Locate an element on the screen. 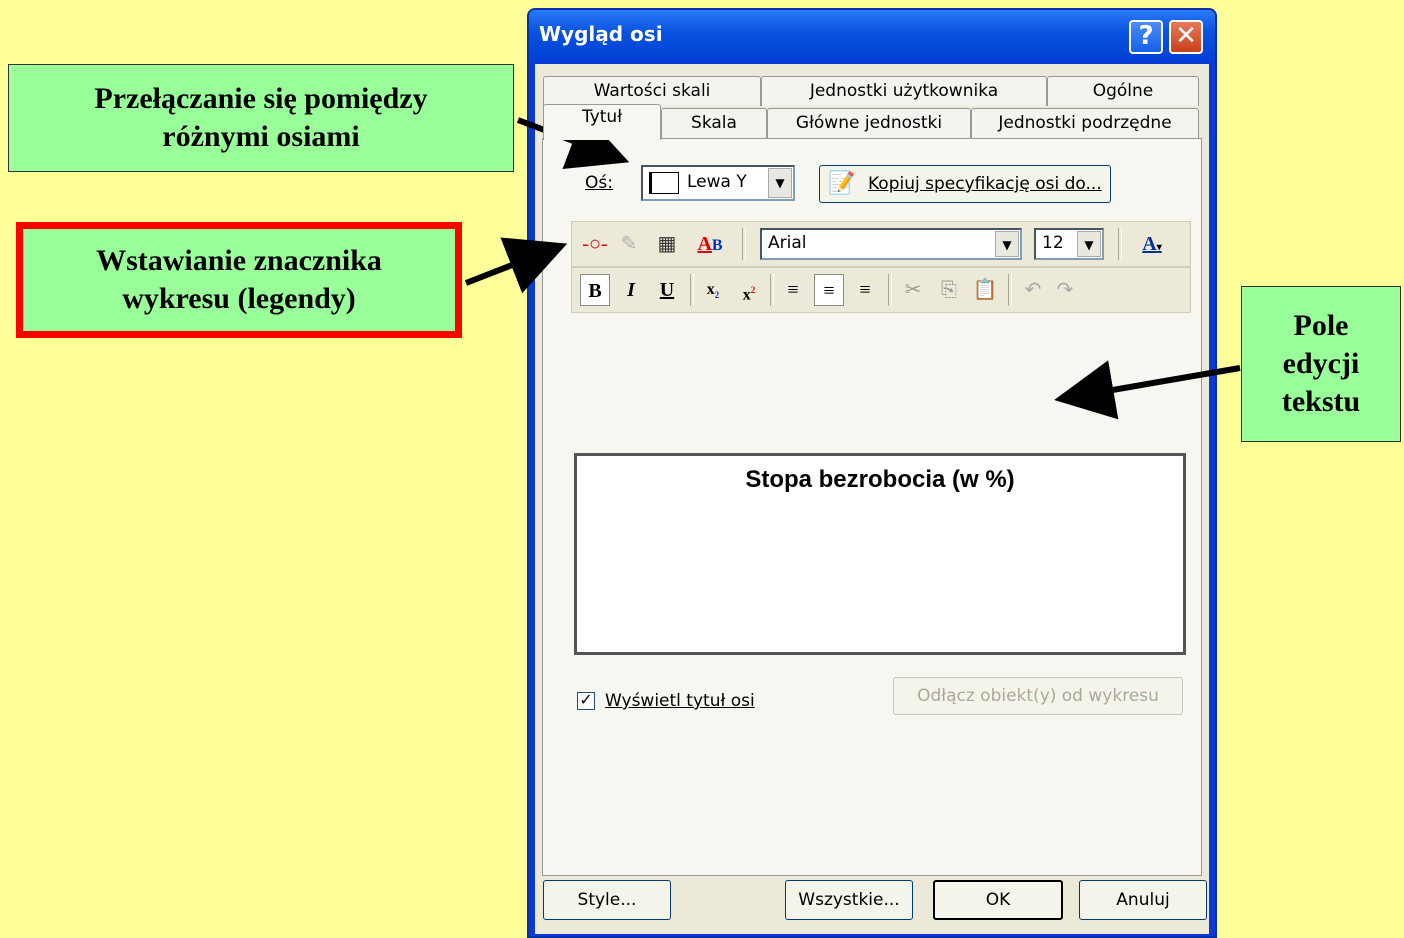 This screenshot has height=938, width=1404. arrow-to-edit-field is located at coordinates (1147, 390).